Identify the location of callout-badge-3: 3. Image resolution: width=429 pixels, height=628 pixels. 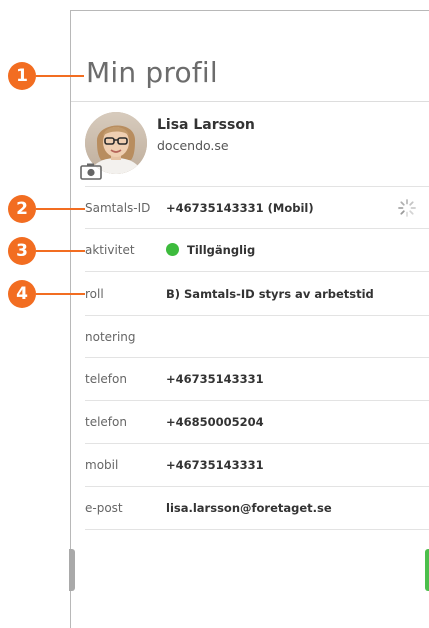
(22, 251).